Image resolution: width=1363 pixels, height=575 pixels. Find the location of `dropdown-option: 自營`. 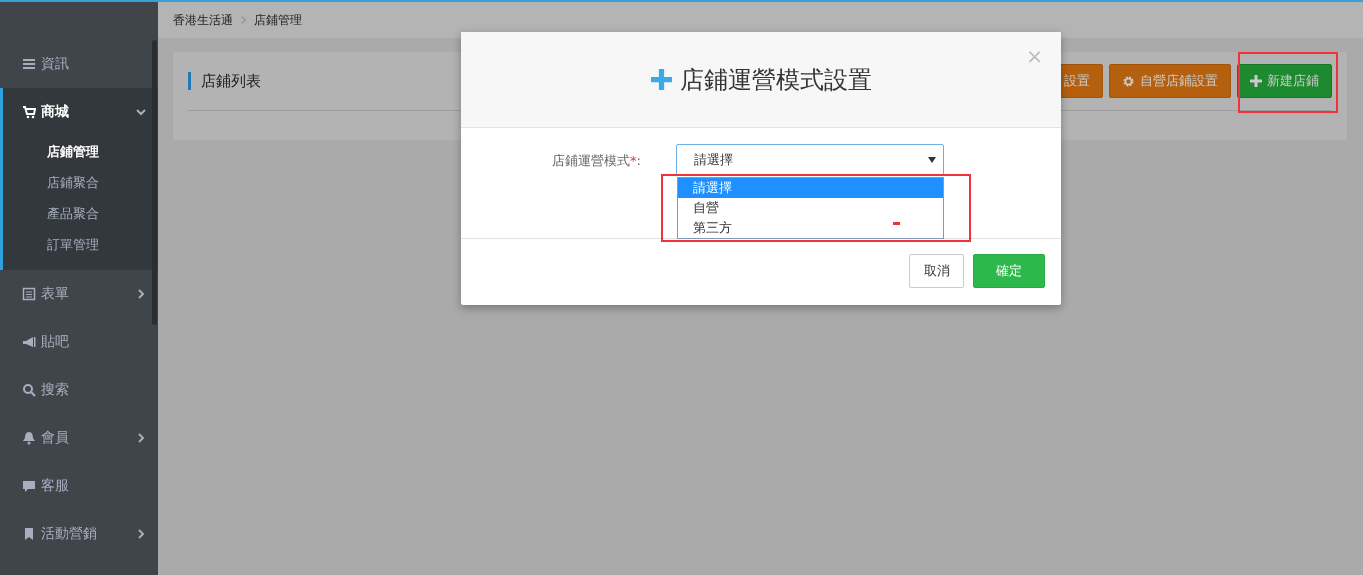

dropdown-option: 自營 is located at coordinates (810, 208).